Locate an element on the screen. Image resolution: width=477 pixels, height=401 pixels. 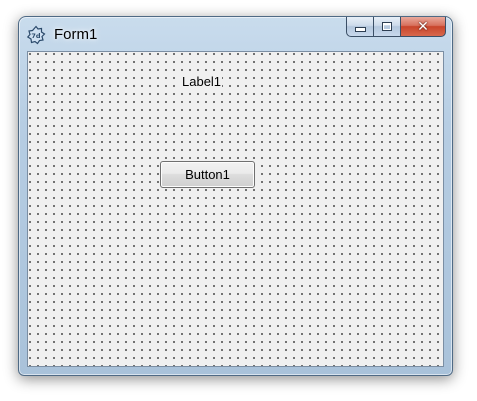
minimize-button is located at coordinates (359, 27).